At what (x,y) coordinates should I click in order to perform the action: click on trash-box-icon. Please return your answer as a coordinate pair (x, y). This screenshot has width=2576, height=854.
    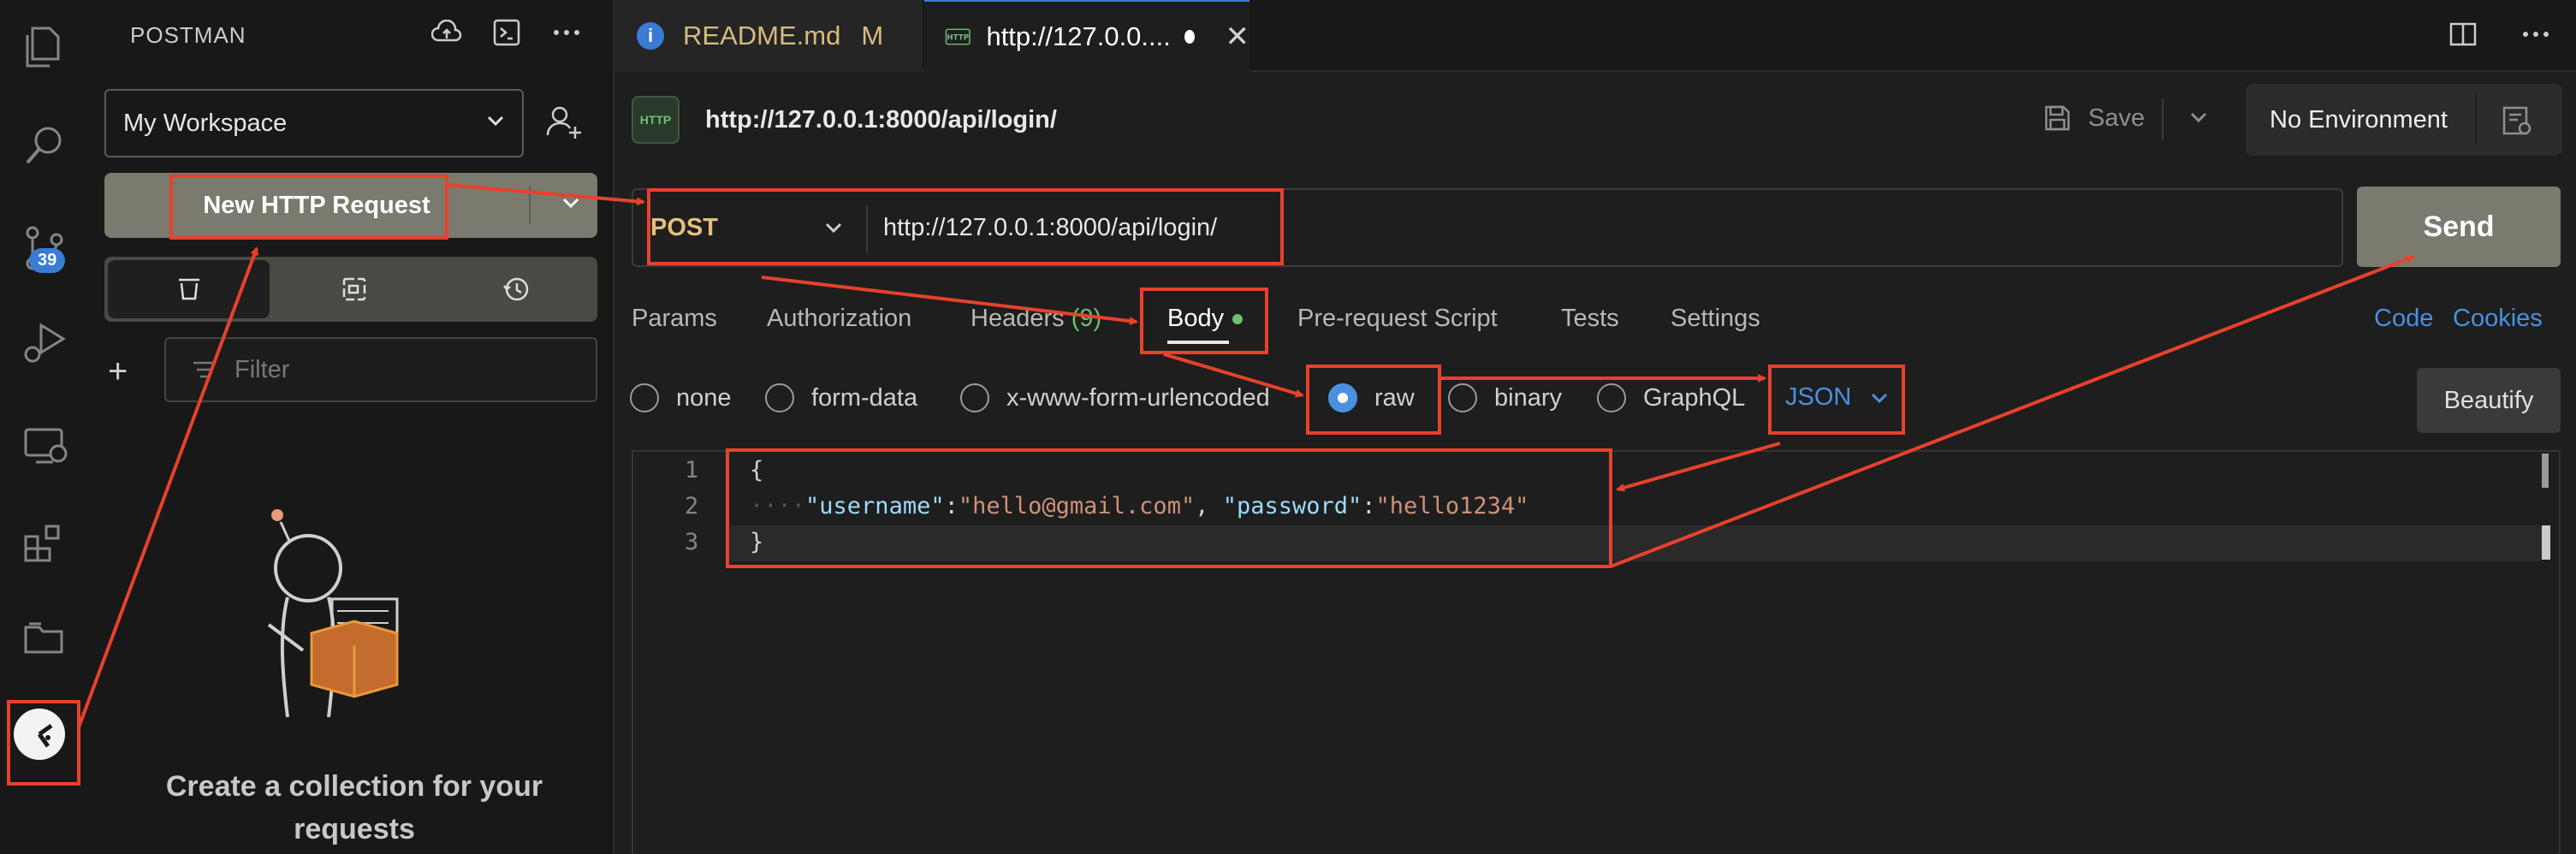
    Looking at the image, I should click on (188, 289).